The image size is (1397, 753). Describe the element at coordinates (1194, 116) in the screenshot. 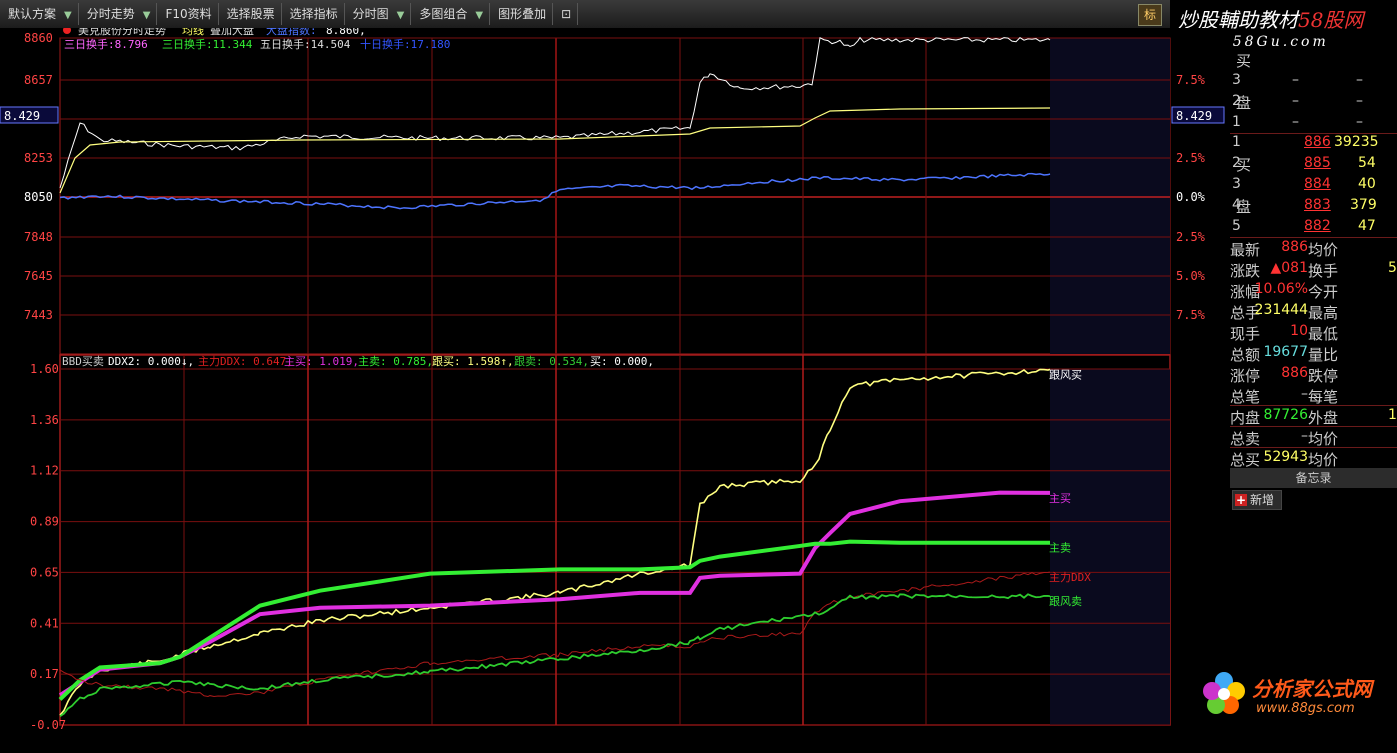

I see `right-price-marker-text: 8.429` at that location.